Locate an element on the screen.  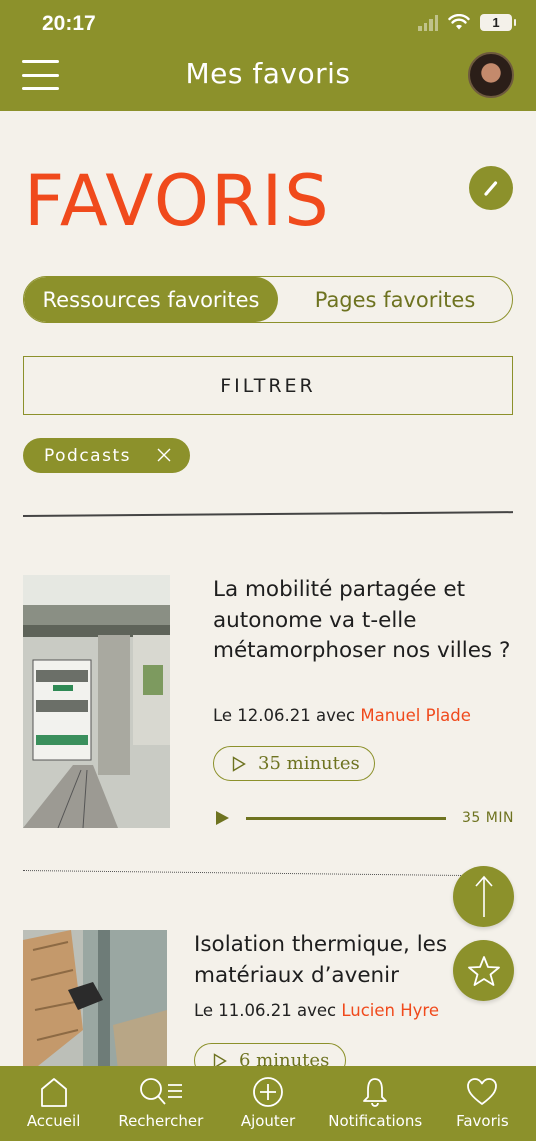
item-author-link: Manuel Plade is located at coordinates (415, 715).